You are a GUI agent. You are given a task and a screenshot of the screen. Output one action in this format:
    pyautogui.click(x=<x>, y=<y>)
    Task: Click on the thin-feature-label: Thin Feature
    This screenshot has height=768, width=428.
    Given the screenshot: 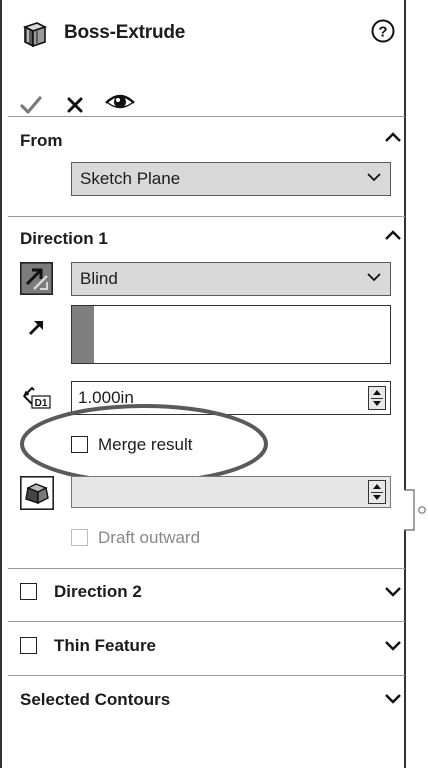 What is the action you would take?
    pyautogui.click(x=105, y=646)
    